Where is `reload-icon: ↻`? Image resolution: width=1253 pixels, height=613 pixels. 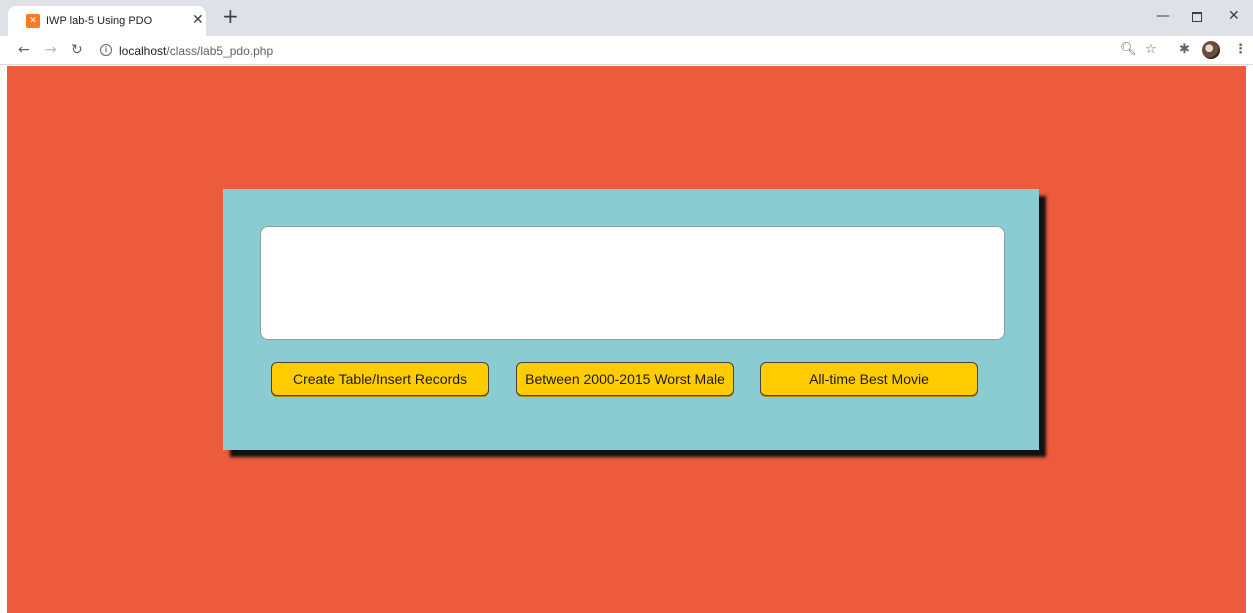 reload-icon: ↻ is located at coordinates (77, 50).